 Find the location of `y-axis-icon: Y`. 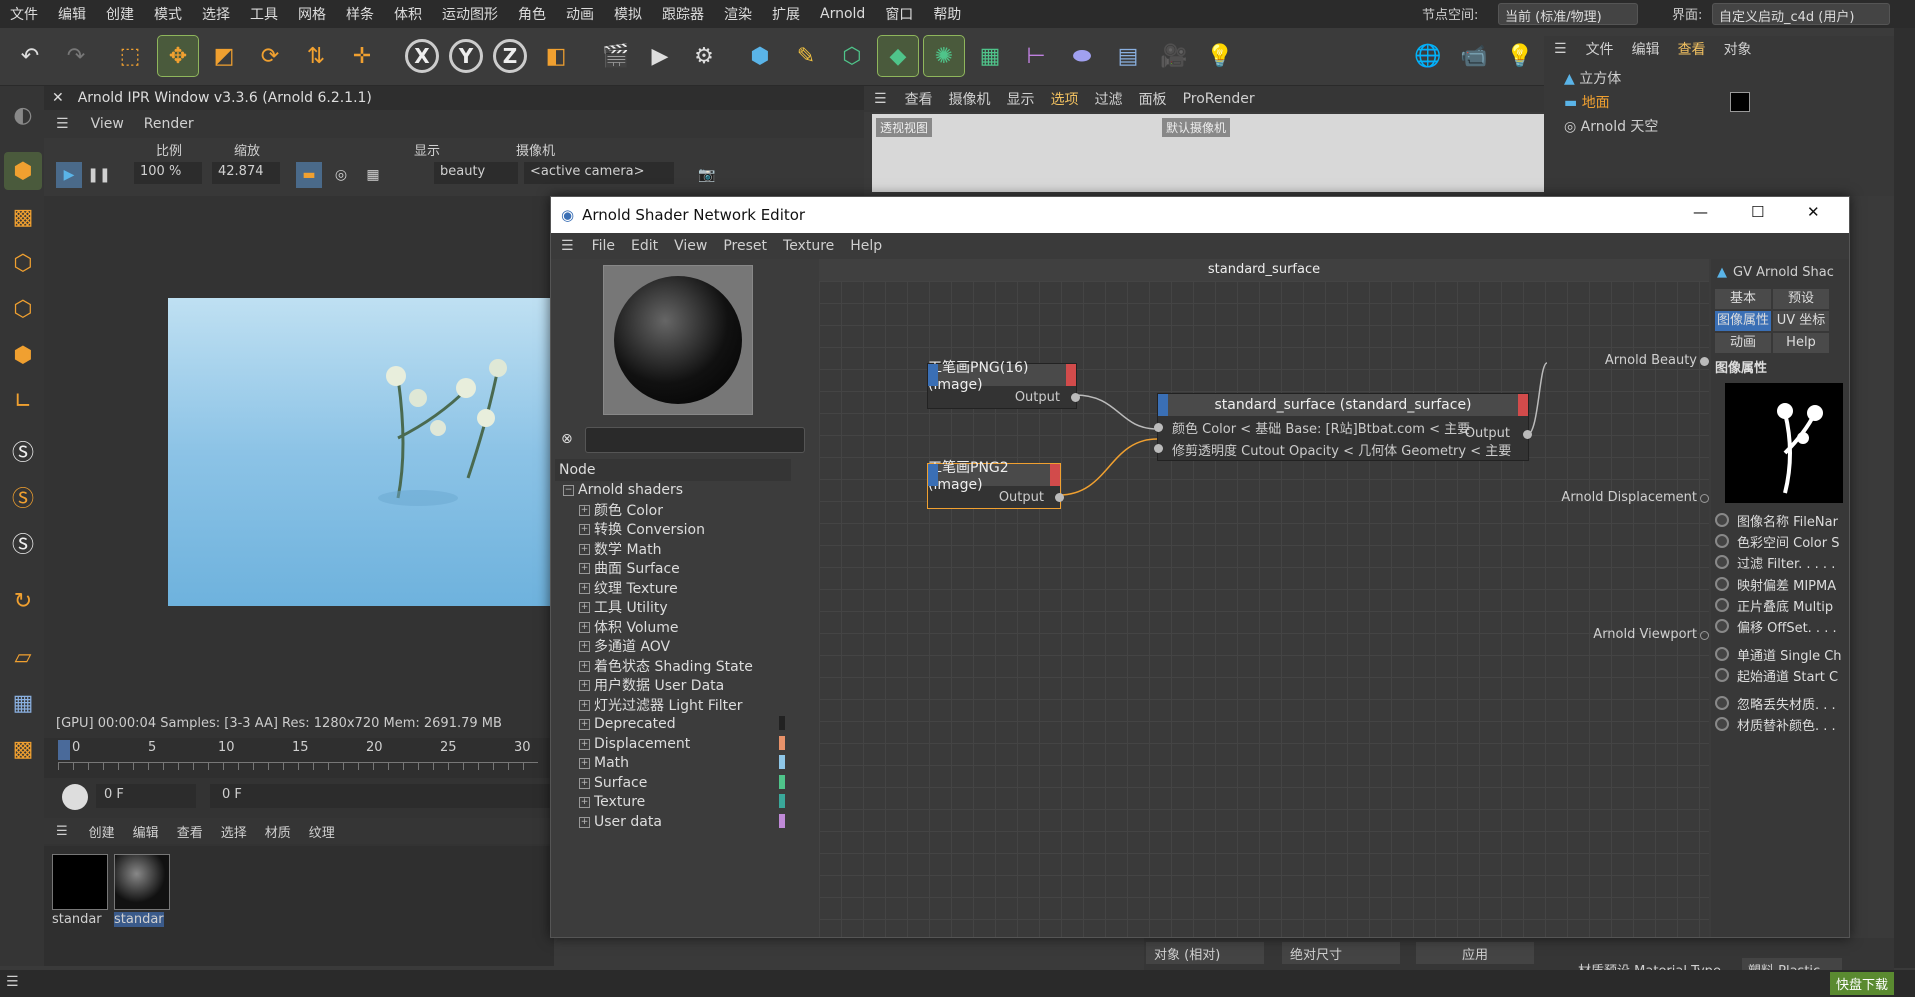

y-axis-icon: Y is located at coordinates (466, 56).